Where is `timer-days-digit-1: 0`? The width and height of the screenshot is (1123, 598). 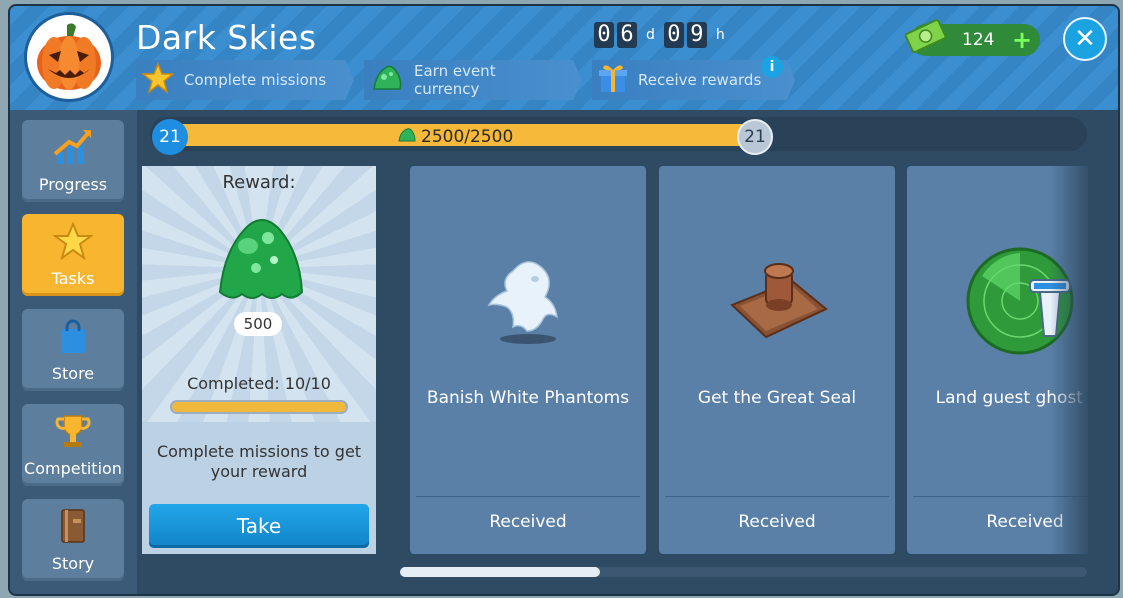 timer-days-digit-1: 0 is located at coordinates (604, 35).